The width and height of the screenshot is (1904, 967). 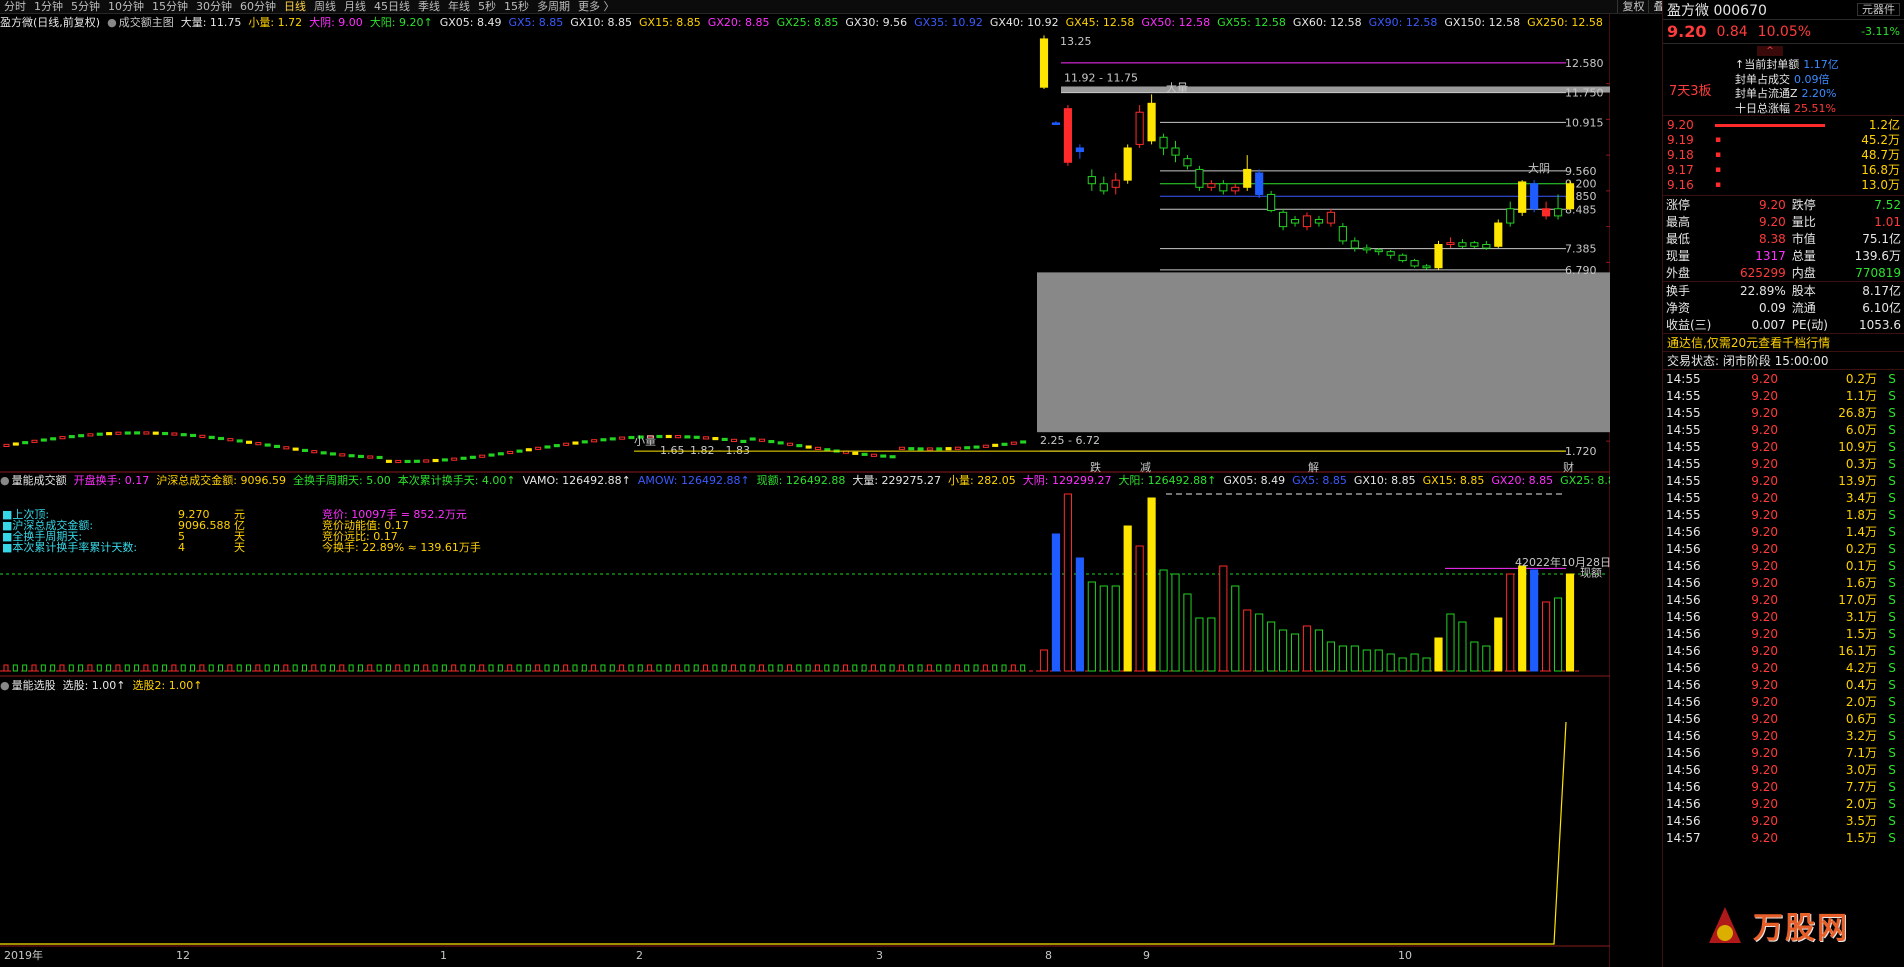 I want to click on volume-indicator-name: 量能成交额, so click(x=39, y=480).